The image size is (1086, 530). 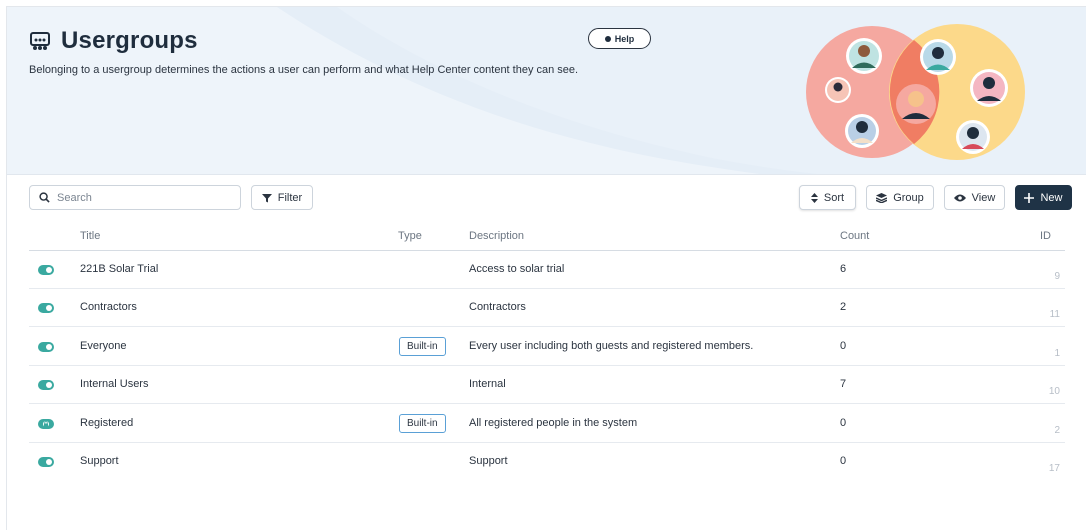 I want to click on row-count: 2, so click(x=843, y=307).